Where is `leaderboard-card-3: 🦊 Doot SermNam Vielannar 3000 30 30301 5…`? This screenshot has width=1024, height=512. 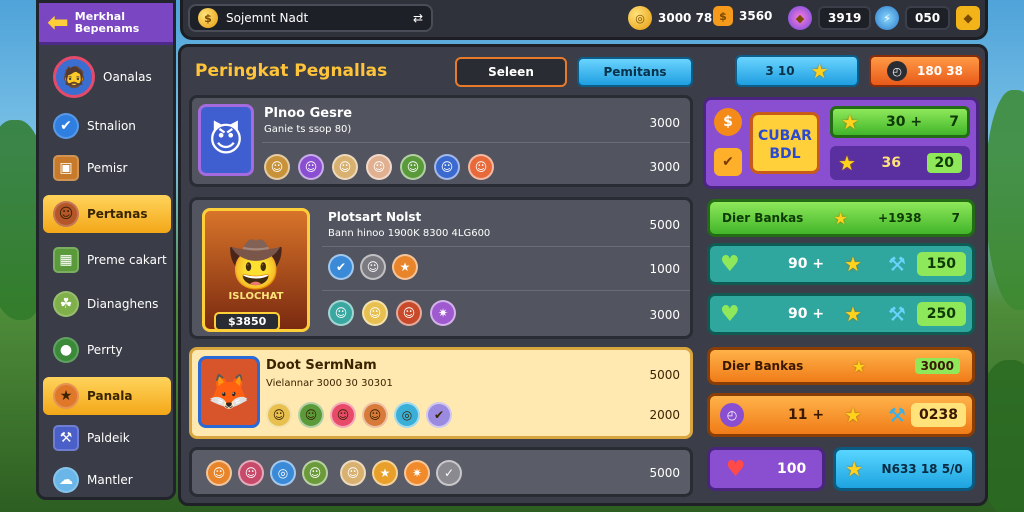
leaderboard-card-3: 🦊 Doot SermNam Vielannar 3000 30 30301 5… is located at coordinates (441, 393).